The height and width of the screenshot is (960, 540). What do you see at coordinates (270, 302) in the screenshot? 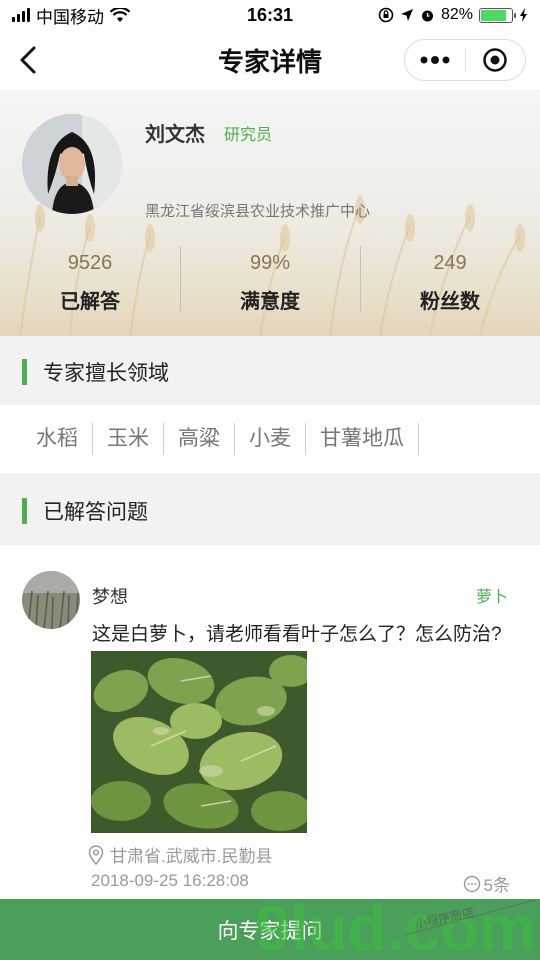
I see `stat-label: 满意度` at bounding box center [270, 302].